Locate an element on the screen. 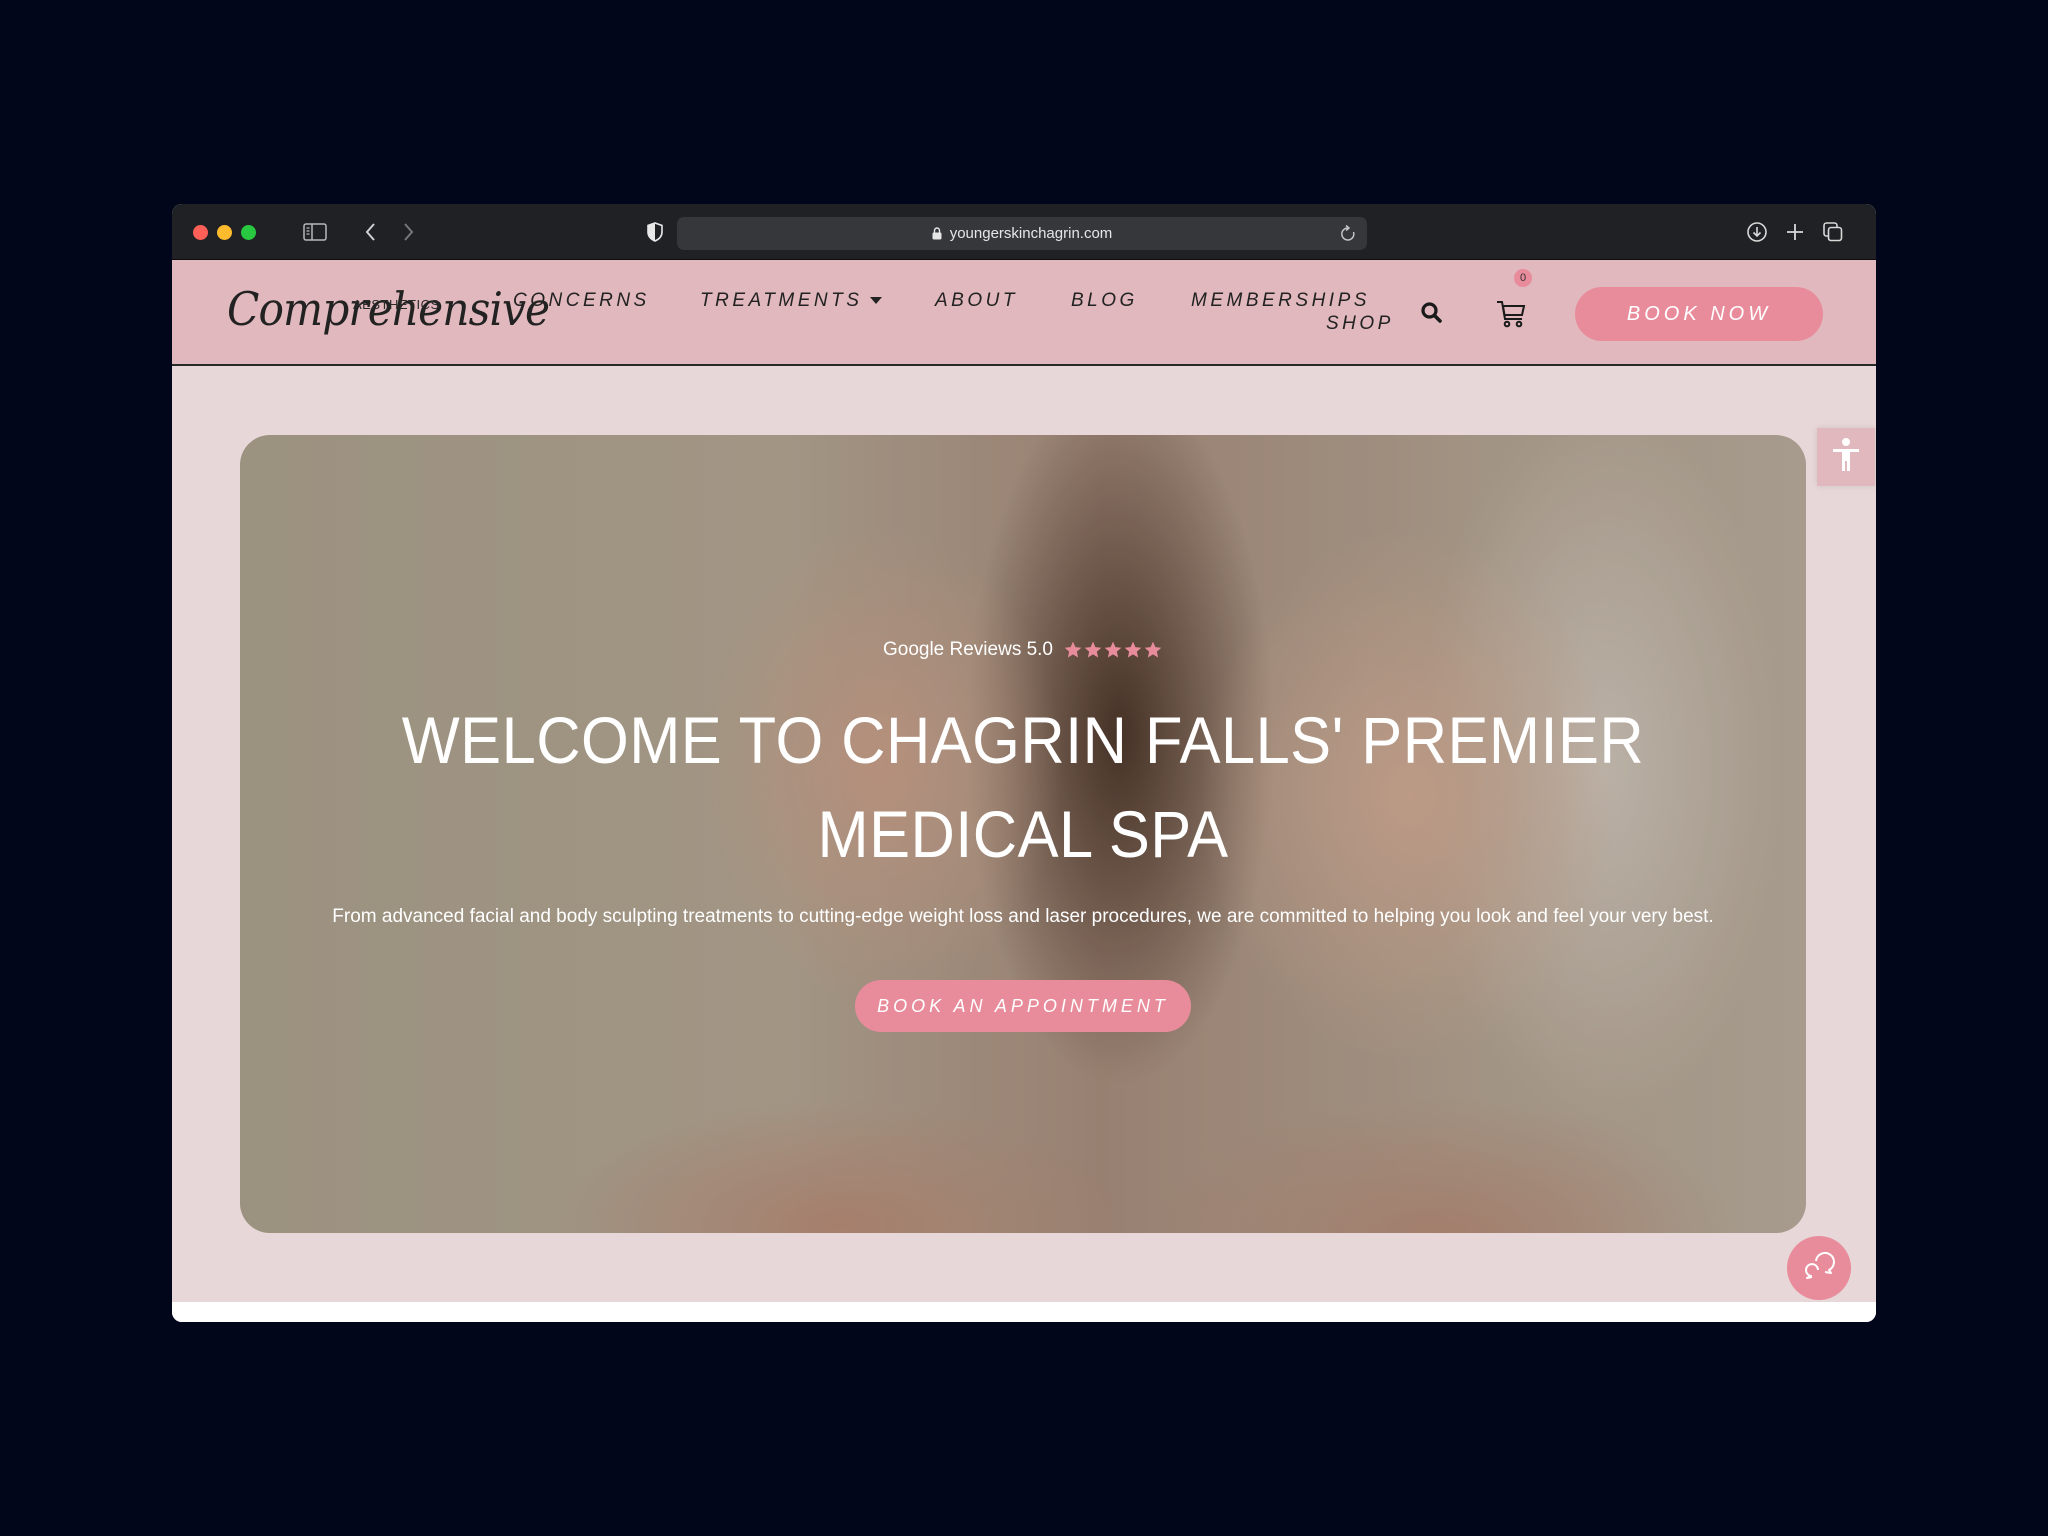 The image size is (2048, 1536). back-chevron-icon is located at coordinates (371, 232).